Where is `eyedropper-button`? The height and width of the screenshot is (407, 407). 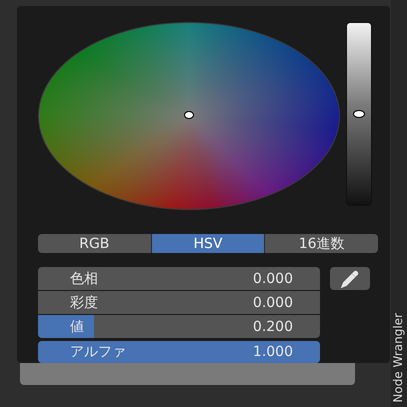
eyedropper-button is located at coordinates (350, 278).